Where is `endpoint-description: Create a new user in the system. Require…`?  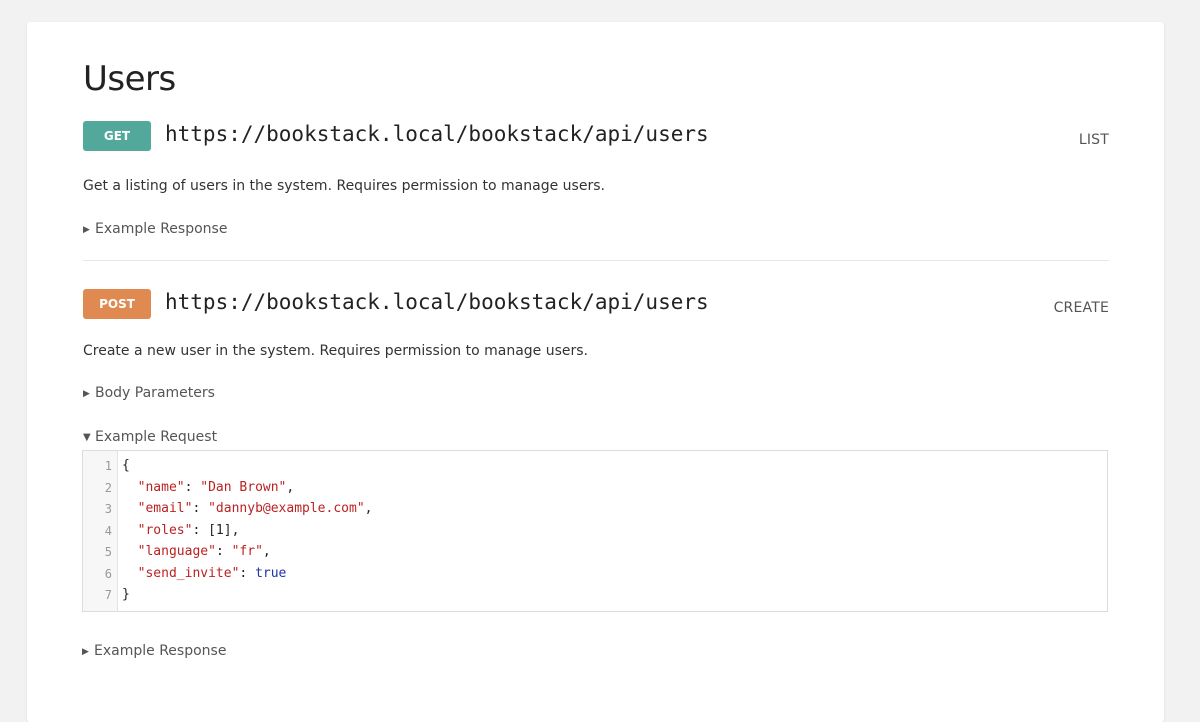
endpoint-description: Create a new user in the system. Require… is located at coordinates (335, 351).